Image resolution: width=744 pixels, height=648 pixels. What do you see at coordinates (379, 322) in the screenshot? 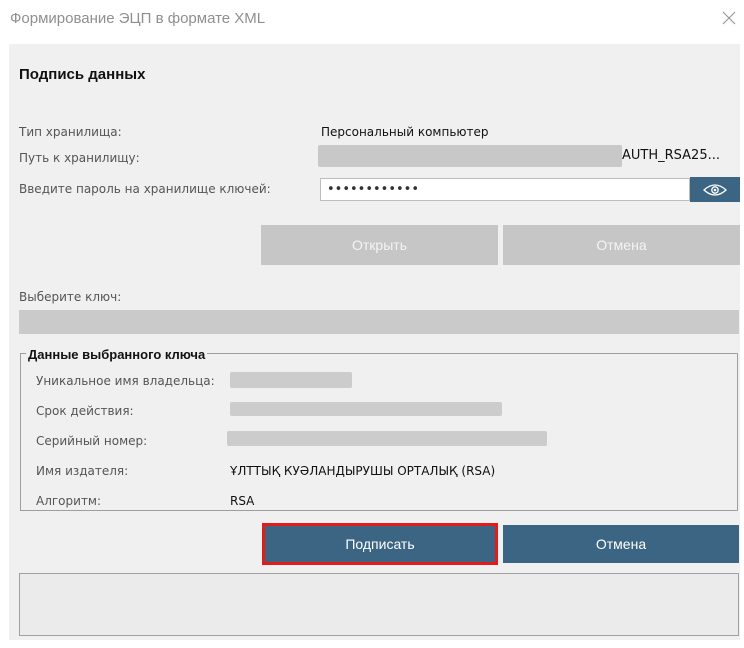
I see `key-select-dropdown` at bounding box center [379, 322].